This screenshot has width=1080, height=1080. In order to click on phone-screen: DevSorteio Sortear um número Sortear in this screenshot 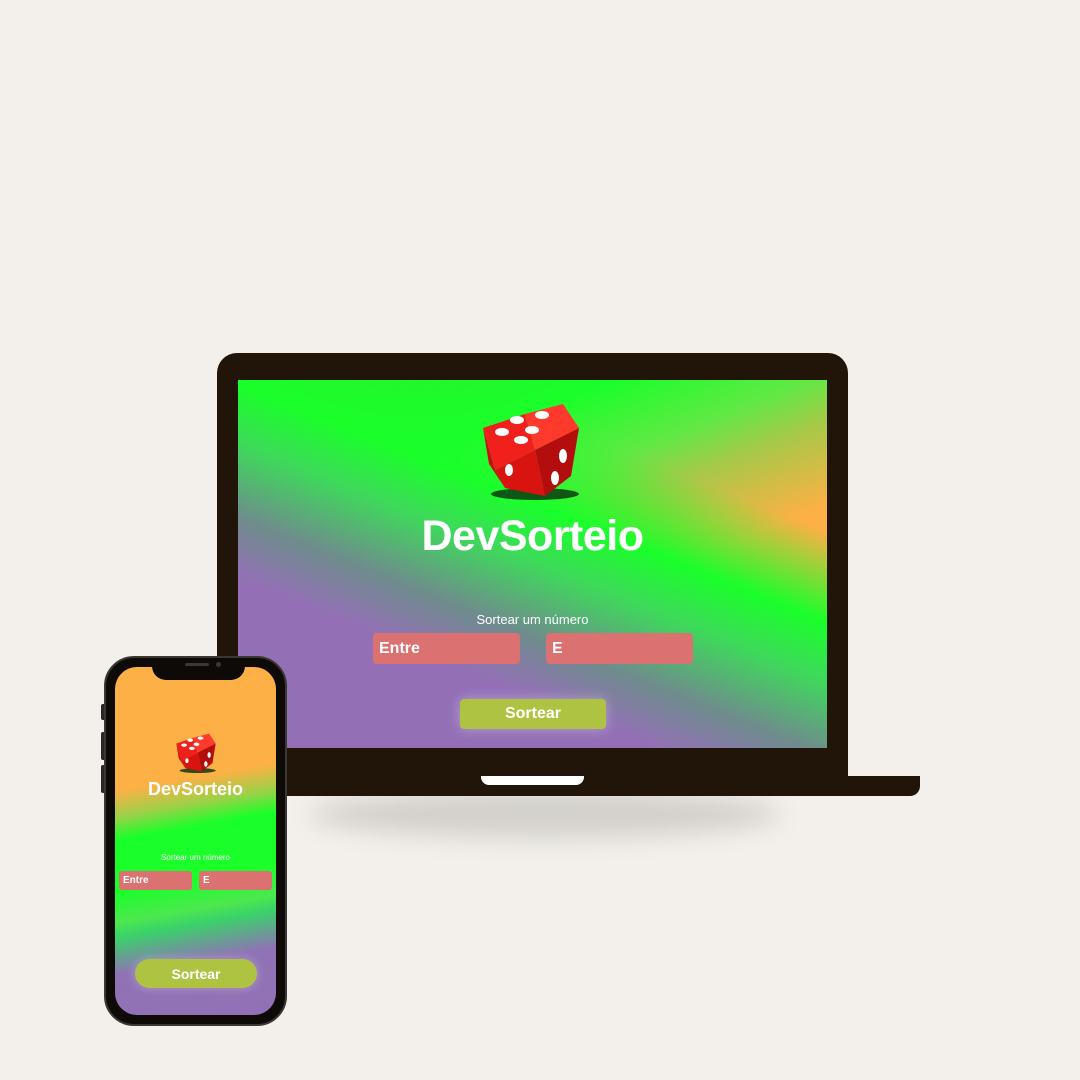, I will do `click(195, 841)`.